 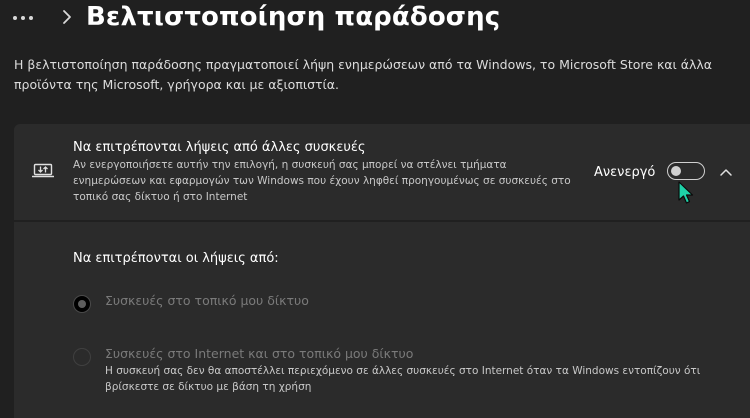 I want to click on more-options-button, so click(x=23, y=18).